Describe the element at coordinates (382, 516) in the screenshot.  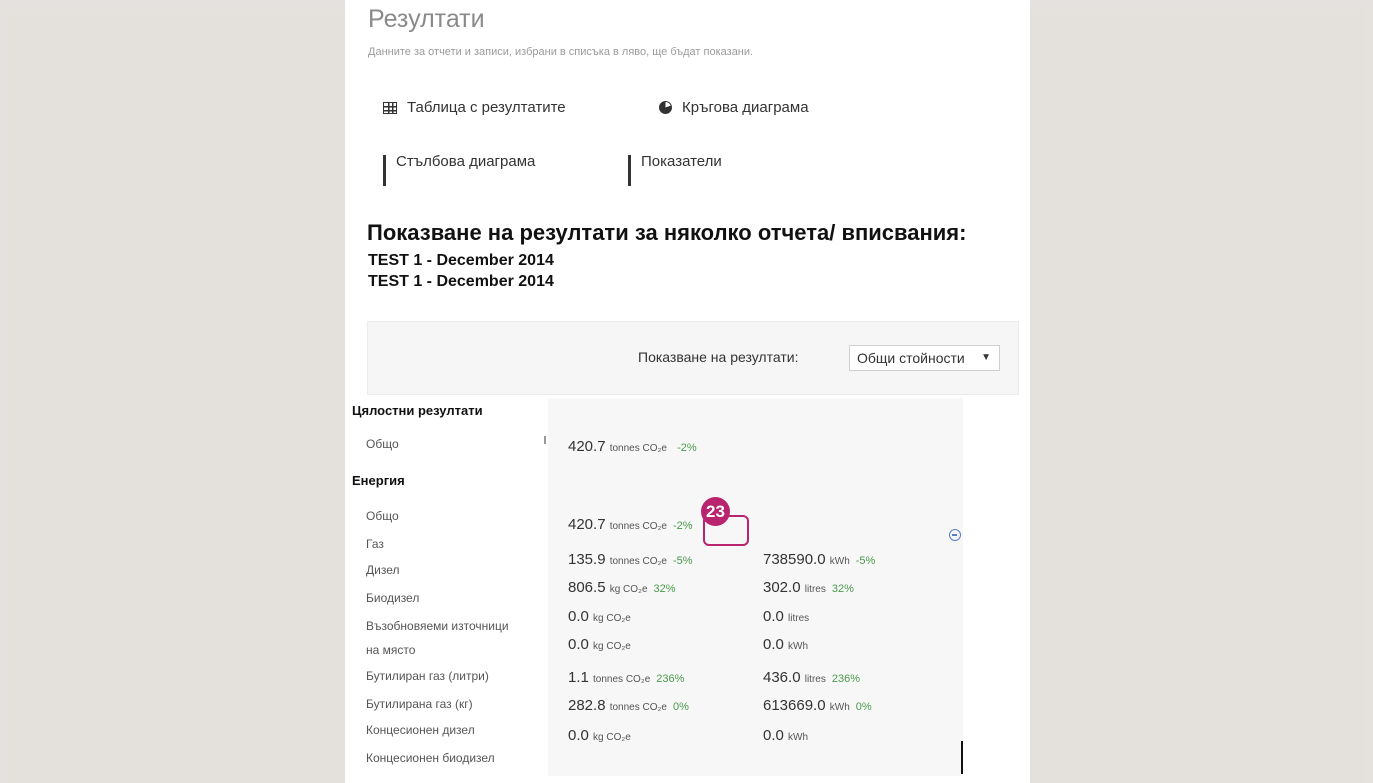
I see `energy-row-label: Общо` at that location.